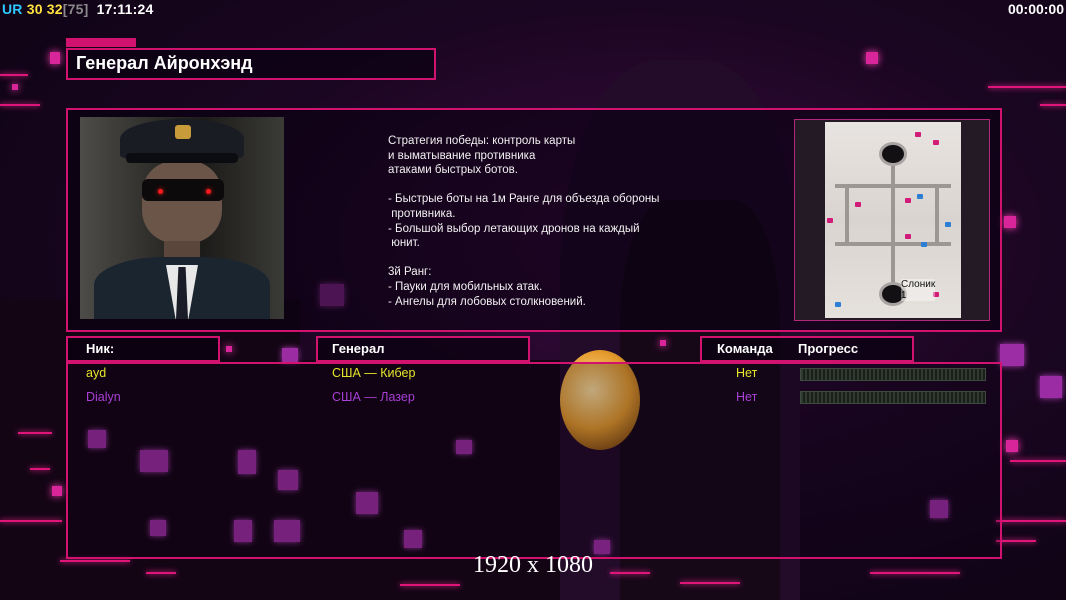 Image resolution: width=1066 pixels, height=600 pixels. I want to click on general-portrait, so click(182, 218).